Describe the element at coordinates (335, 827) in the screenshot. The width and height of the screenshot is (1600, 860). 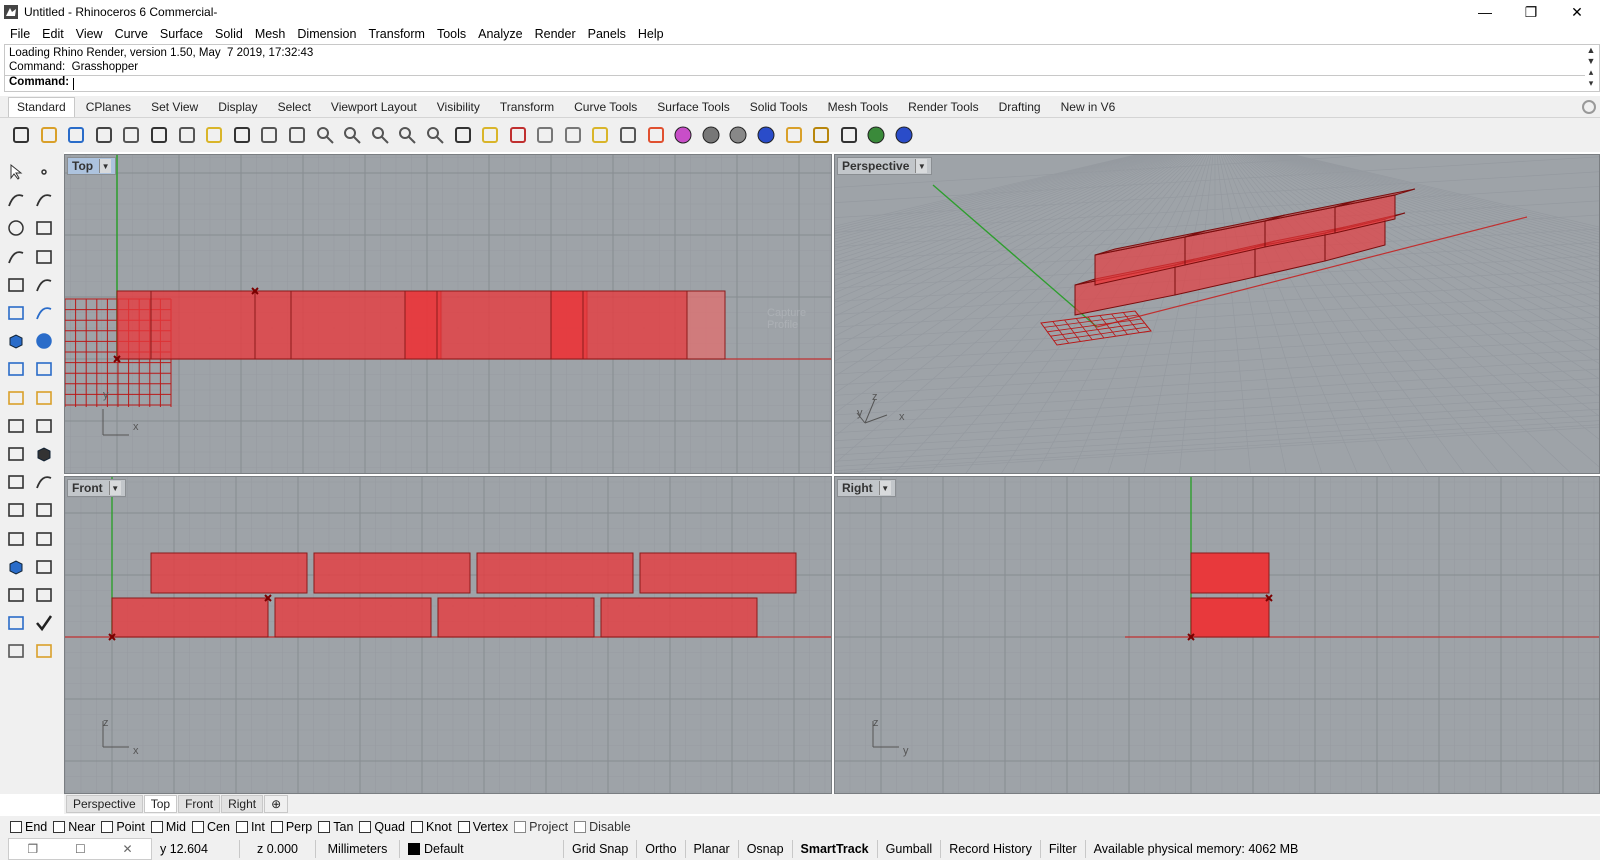
I see `osnap-tan: Tan` at that location.